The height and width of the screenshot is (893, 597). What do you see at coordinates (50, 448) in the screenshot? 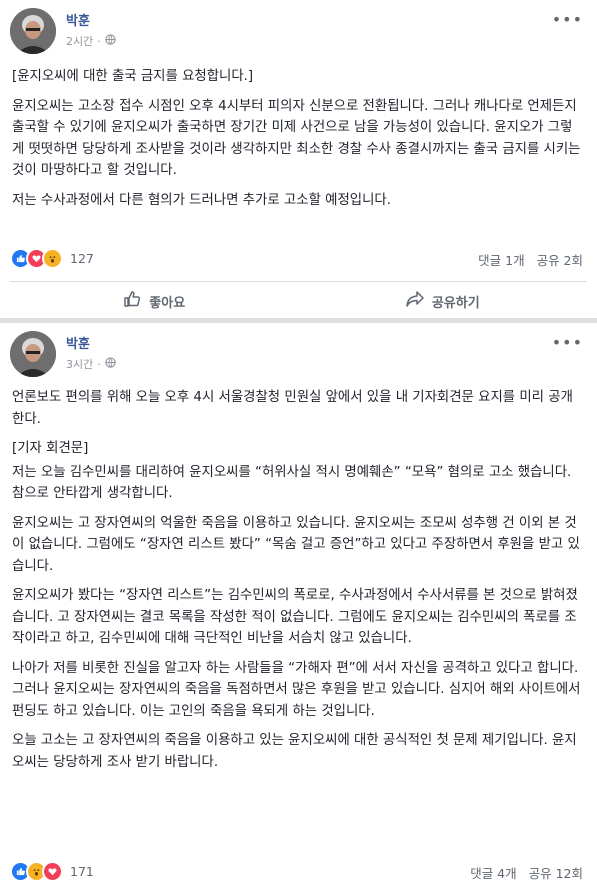
I see `post-paragraph: [기자 회견문]` at bounding box center [50, 448].